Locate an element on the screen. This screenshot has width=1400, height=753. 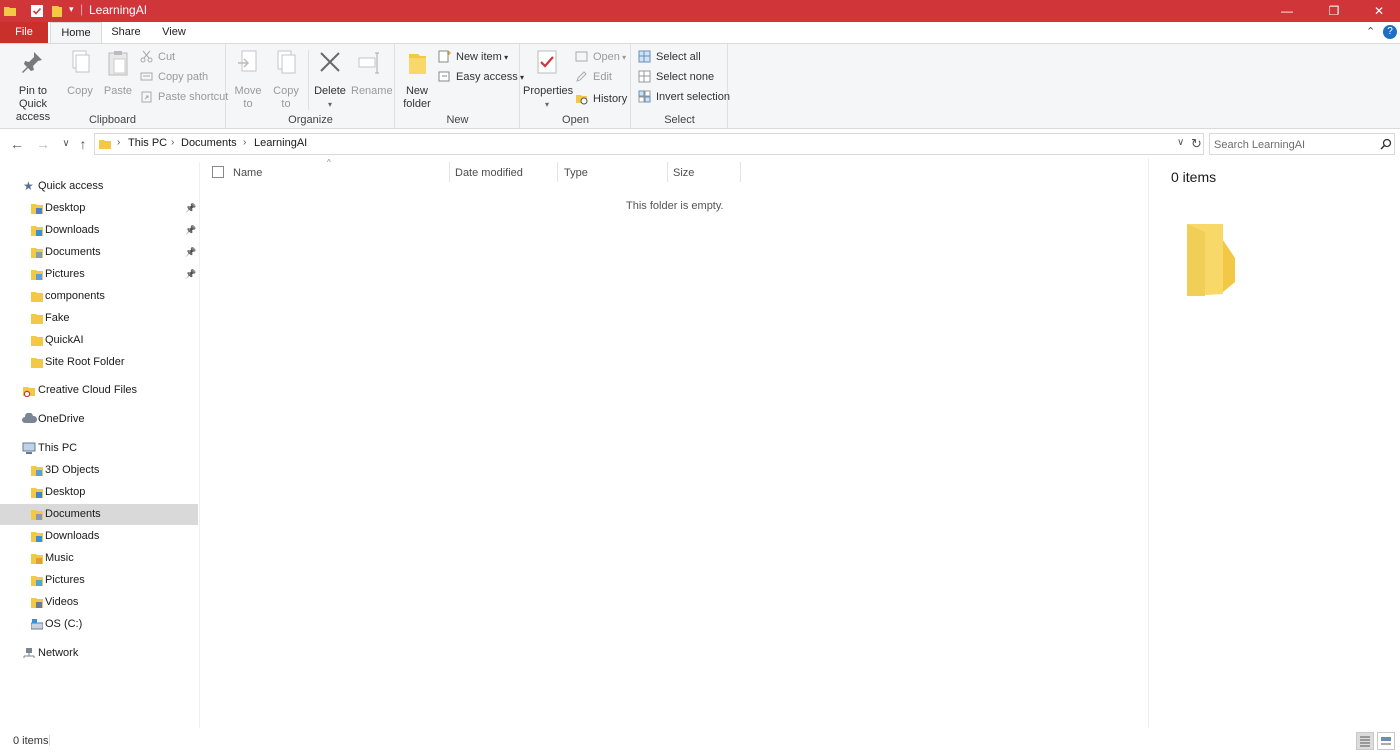
large-icons-view-button is located at coordinates (1386, 741).